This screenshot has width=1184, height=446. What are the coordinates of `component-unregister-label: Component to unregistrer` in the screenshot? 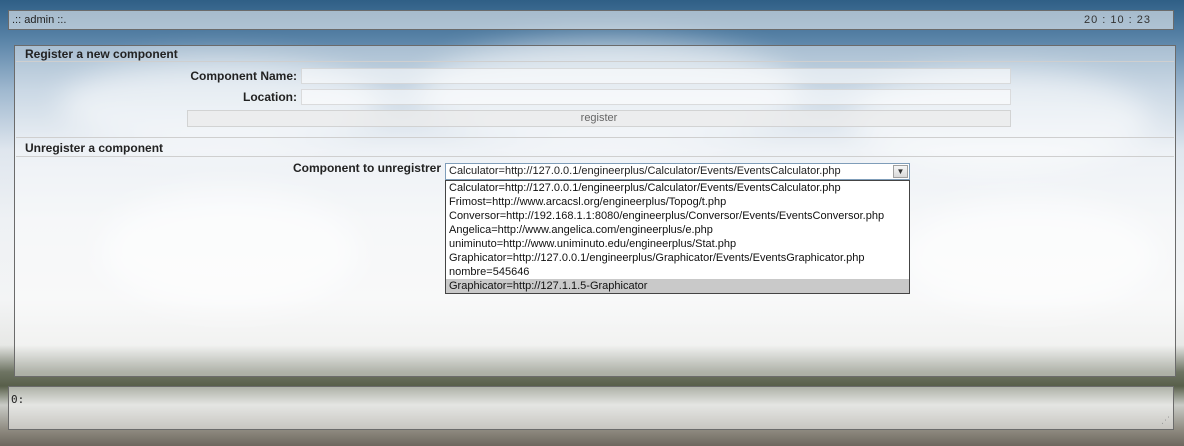 It's located at (366, 168).